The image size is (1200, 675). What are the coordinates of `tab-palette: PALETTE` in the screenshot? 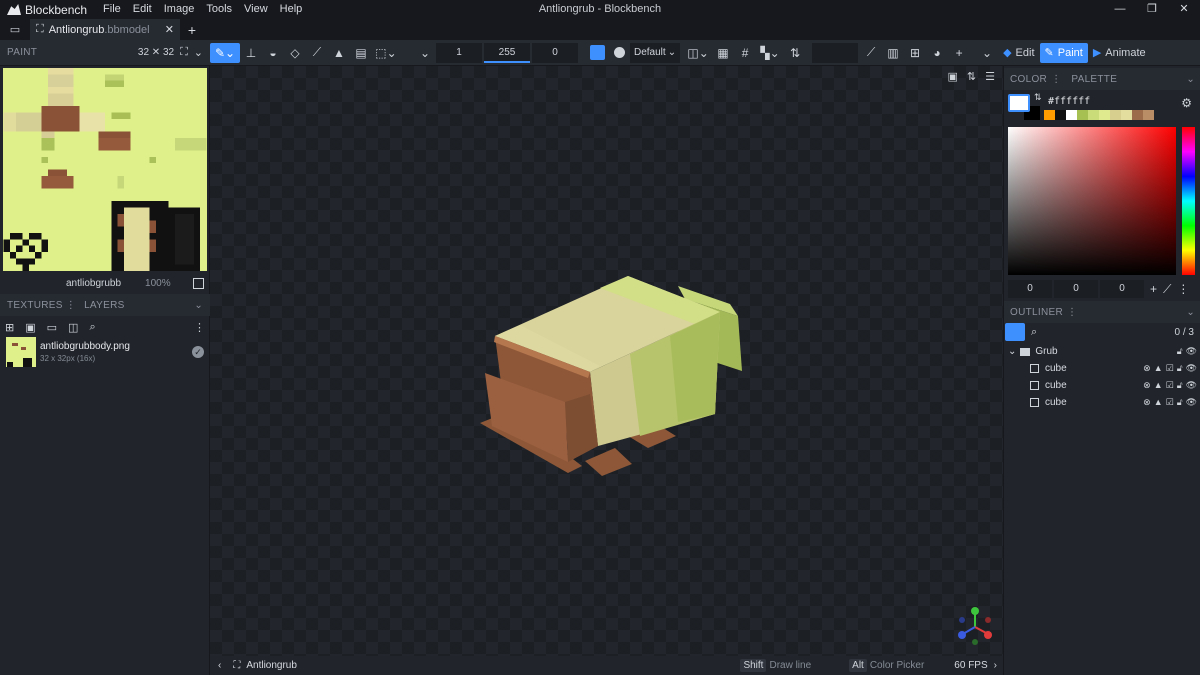 It's located at (1094, 79).